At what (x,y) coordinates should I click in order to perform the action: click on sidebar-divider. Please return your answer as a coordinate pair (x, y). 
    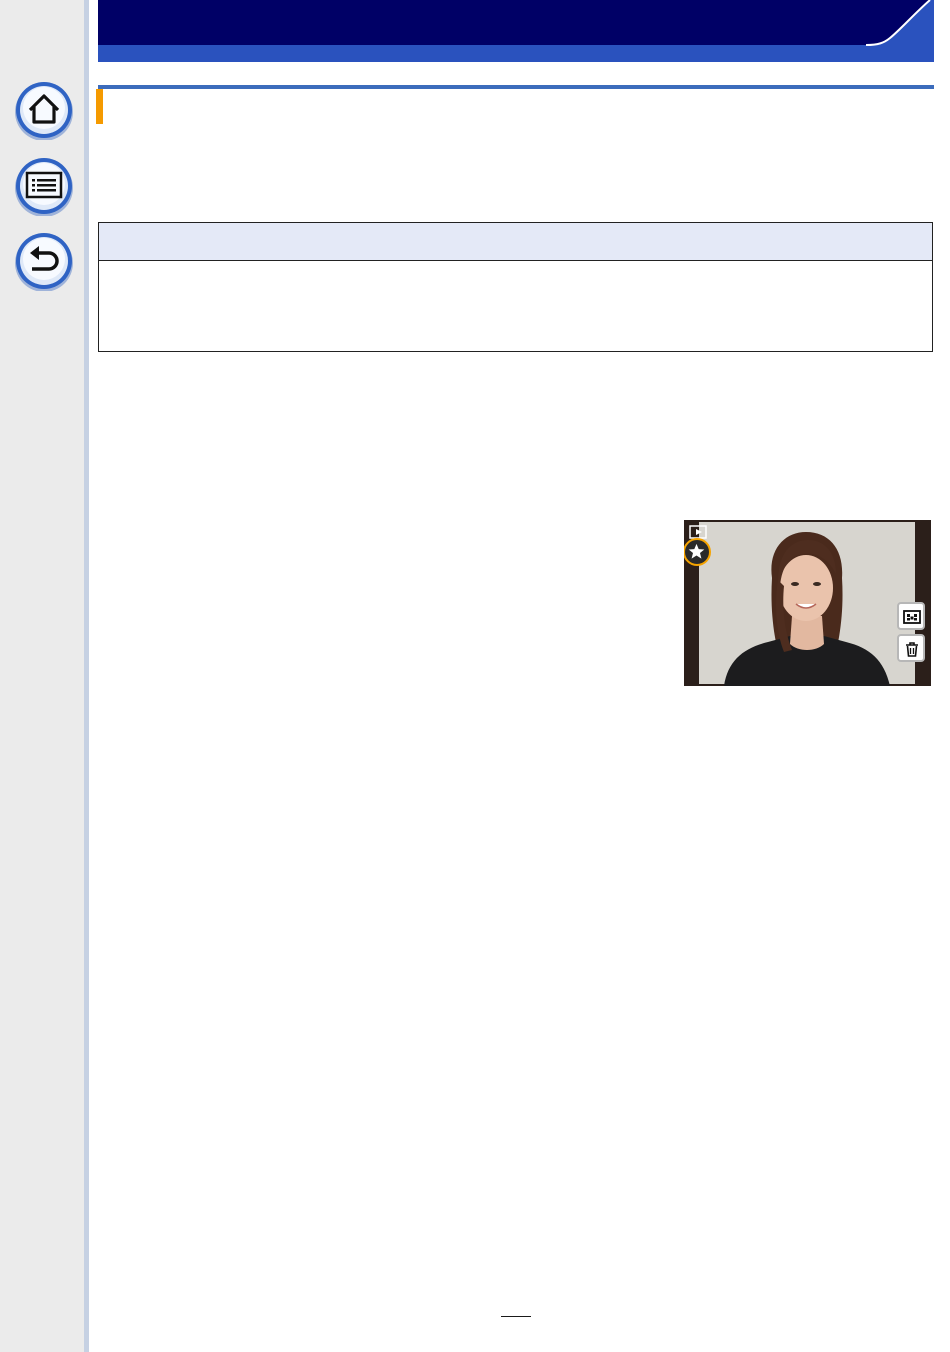
    Looking at the image, I should click on (86, 676).